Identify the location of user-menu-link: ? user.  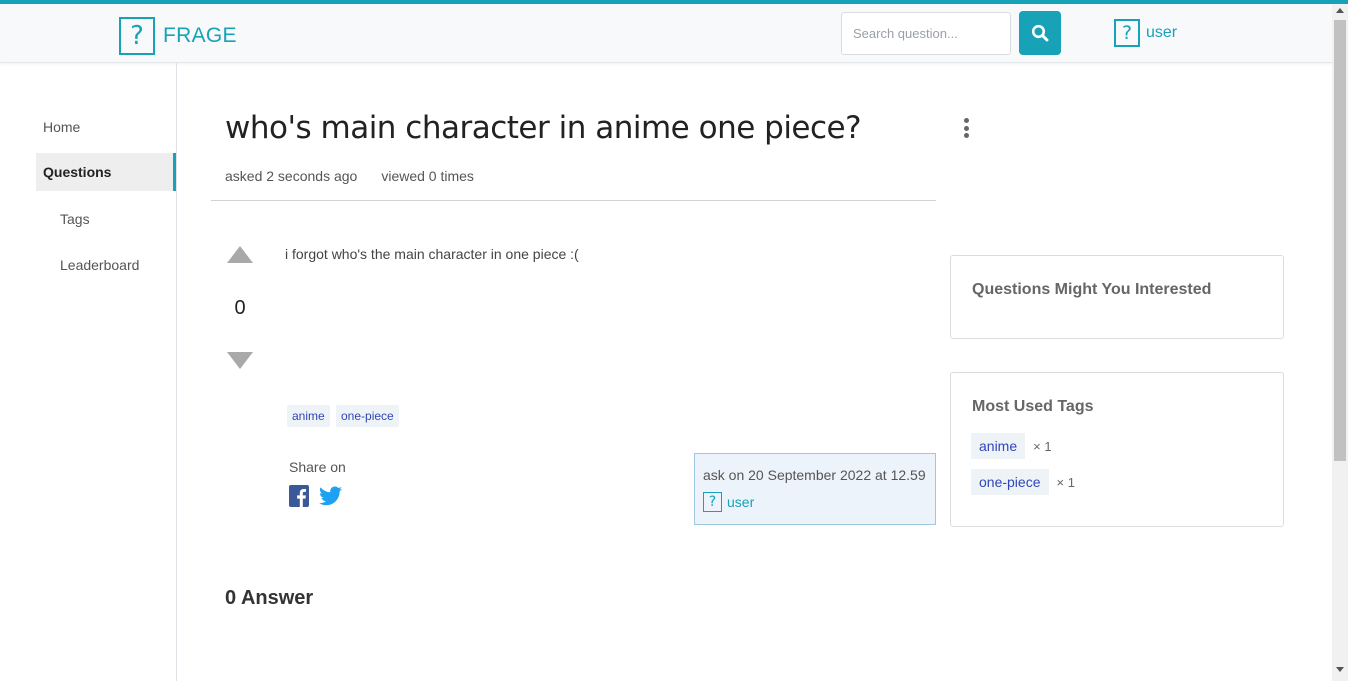
(1145, 33).